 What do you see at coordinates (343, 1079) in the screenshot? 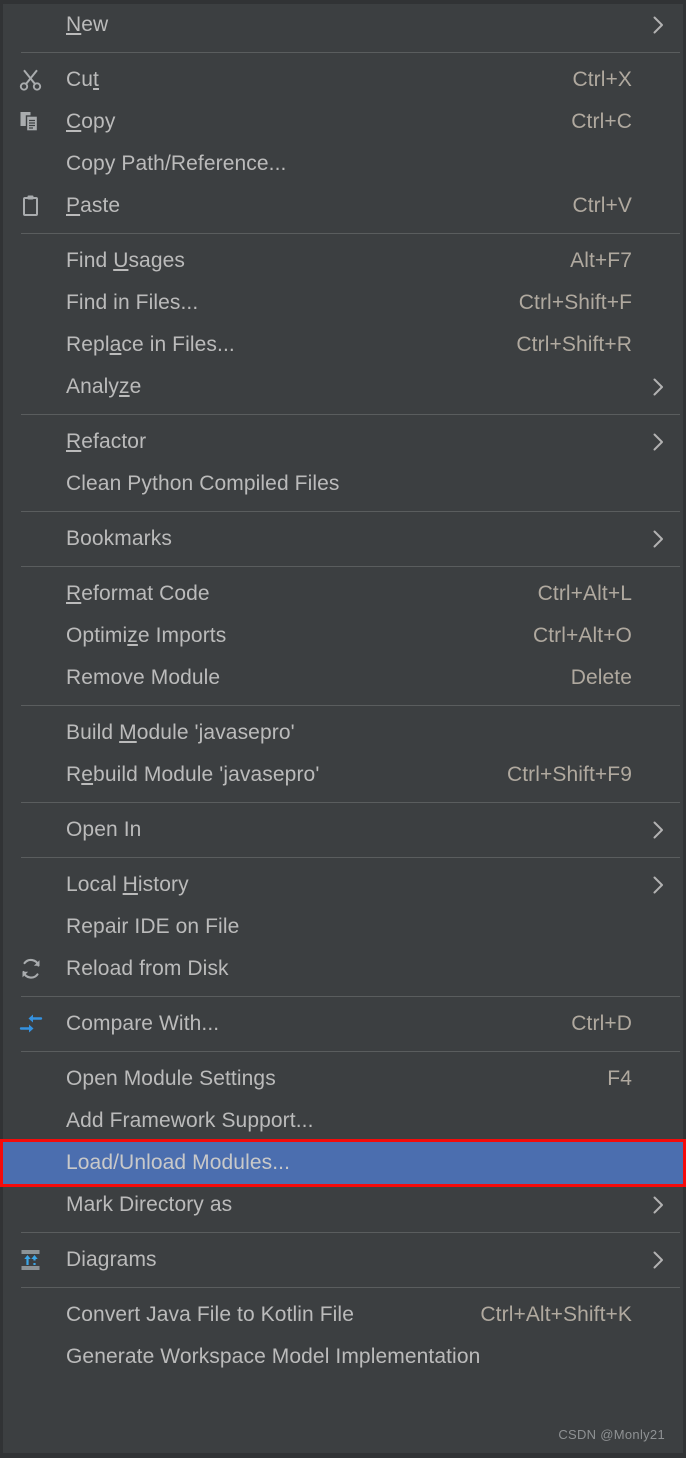
I see `menu-item-open-module-settings: Open Module Settings F4` at bounding box center [343, 1079].